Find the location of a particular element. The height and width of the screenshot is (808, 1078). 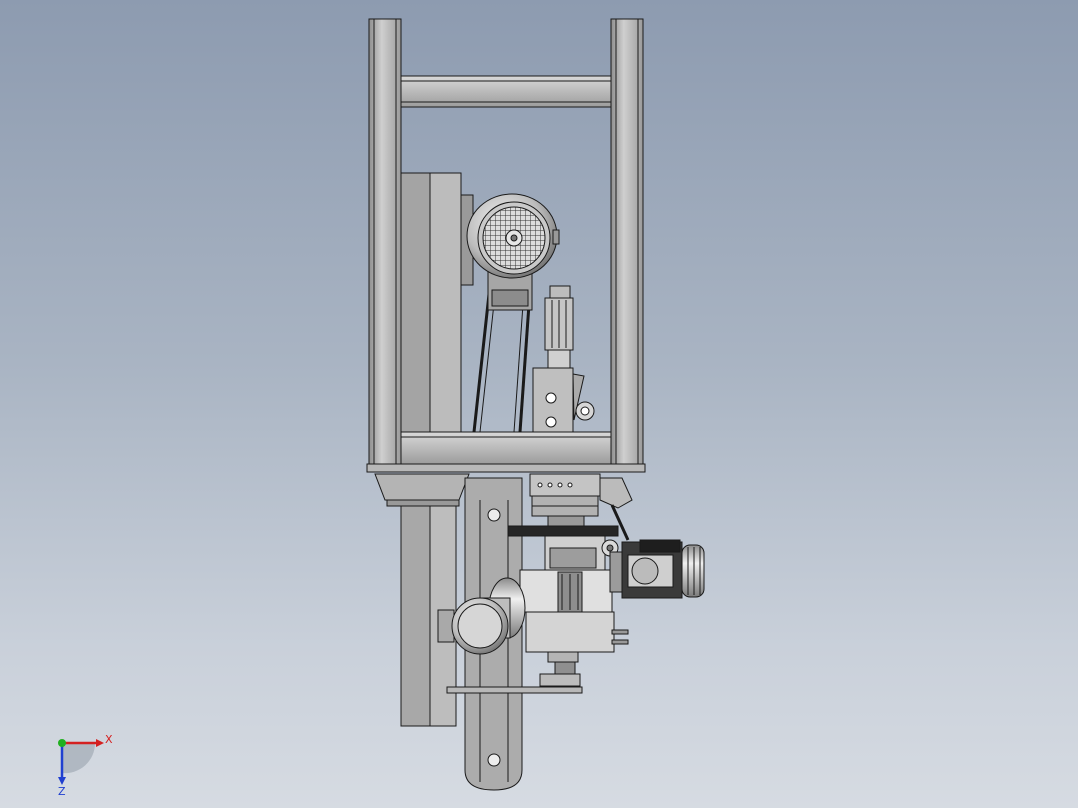

mounting-plate is located at coordinates (563, 531).